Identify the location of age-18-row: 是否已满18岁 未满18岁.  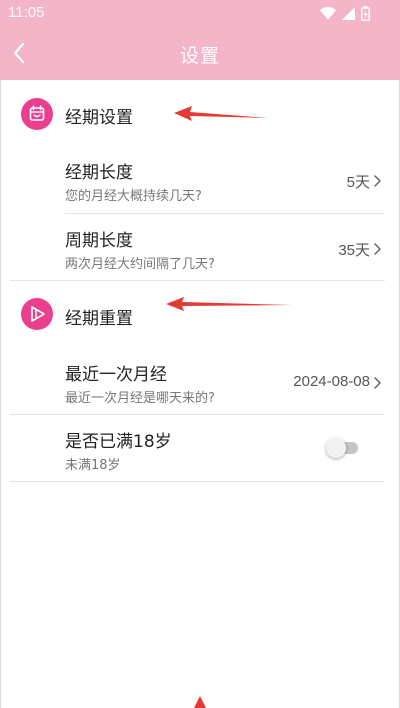
(200, 453).